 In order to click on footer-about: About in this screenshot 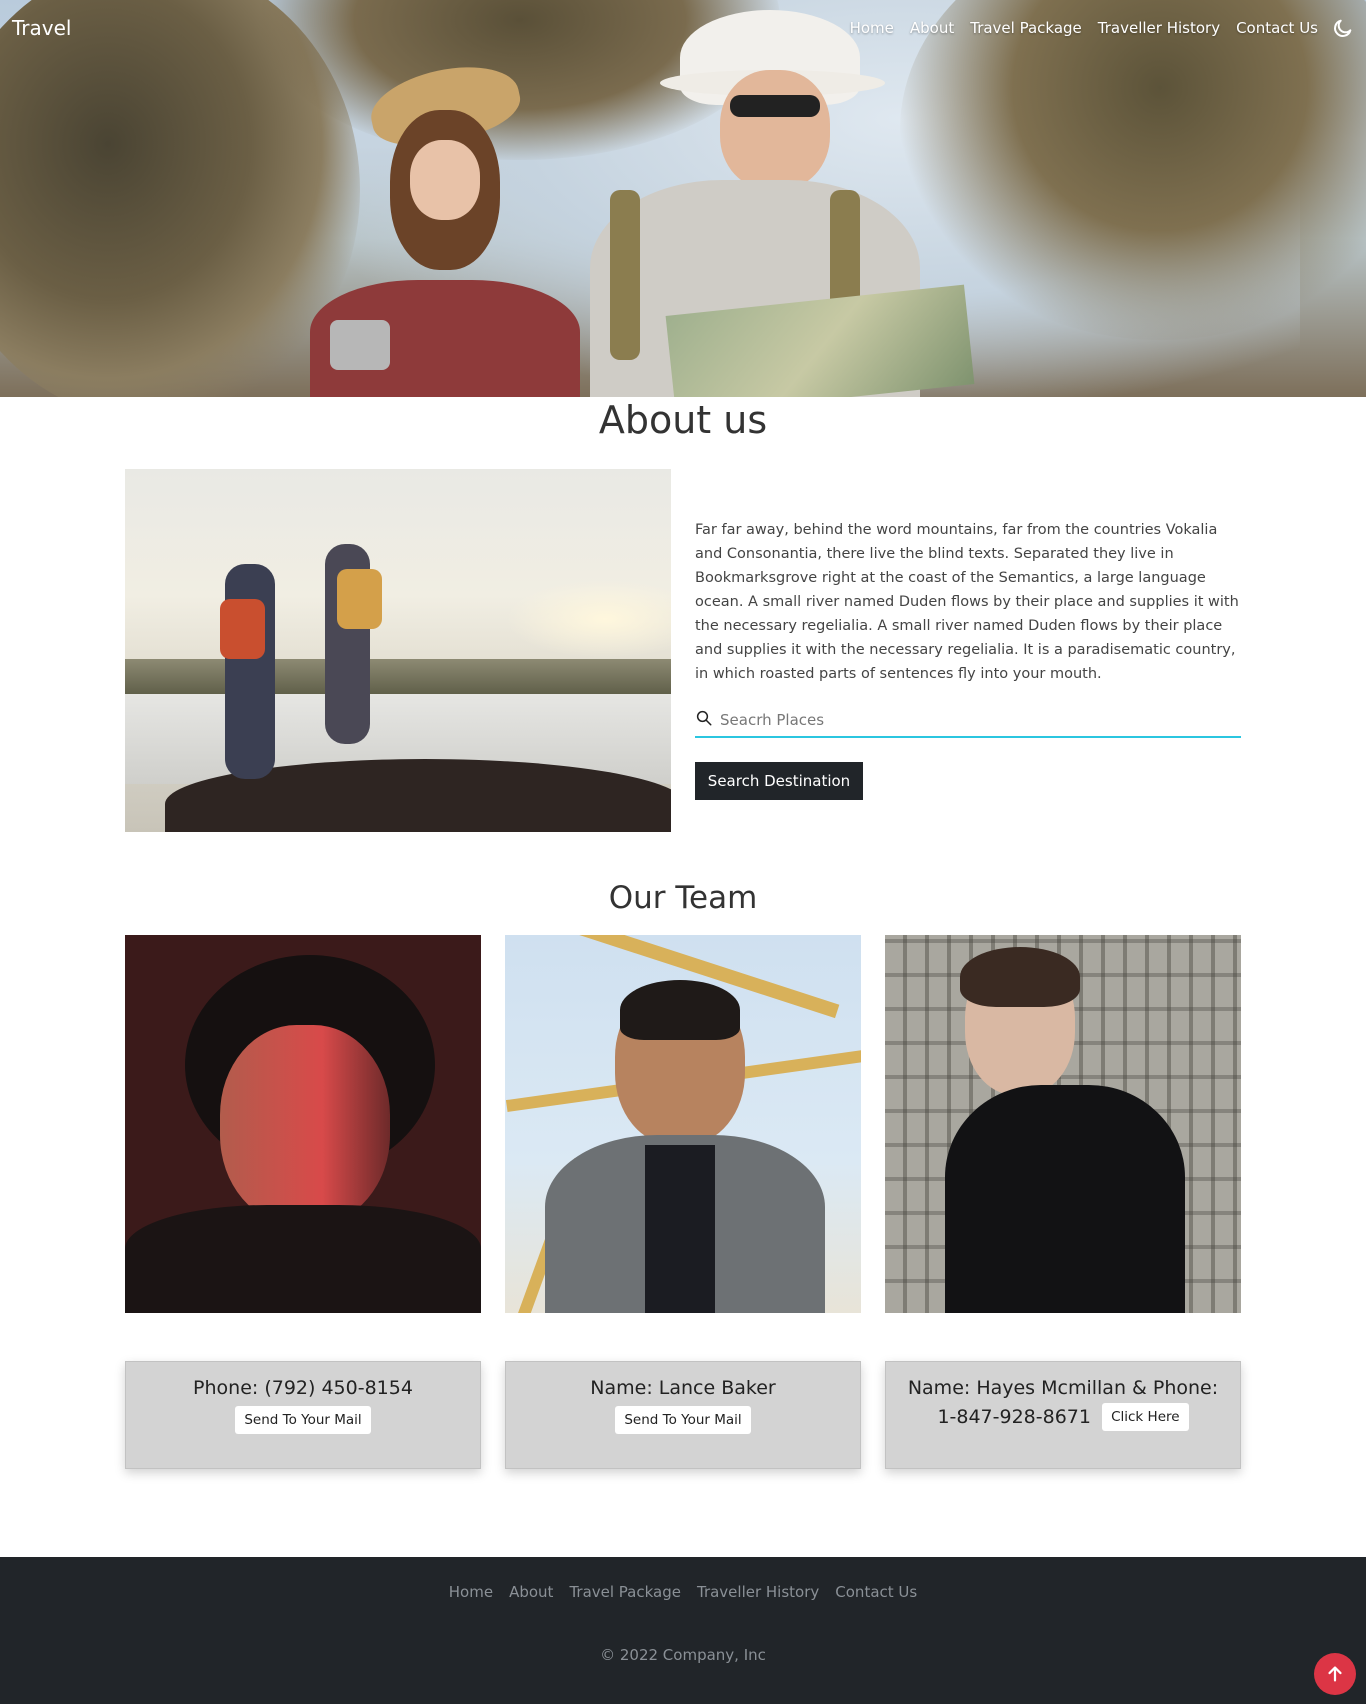, I will do `click(531, 1592)`.